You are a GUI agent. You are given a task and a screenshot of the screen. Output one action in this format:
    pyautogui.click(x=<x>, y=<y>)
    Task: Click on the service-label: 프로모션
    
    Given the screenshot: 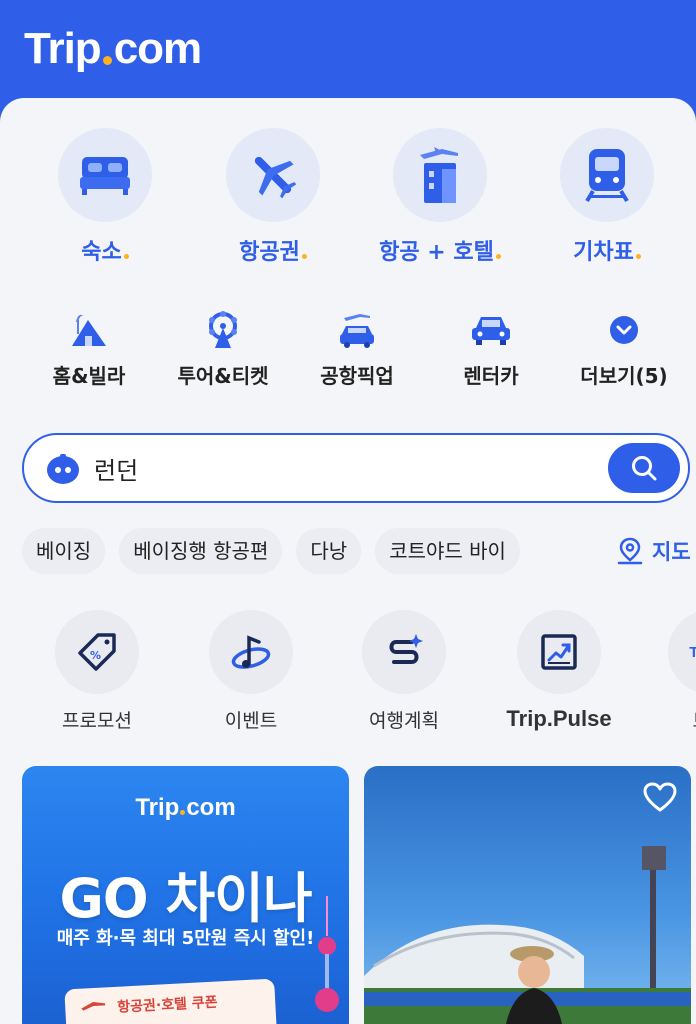 What is the action you would take?
    pyautogui.click(x=97, y=721)
    